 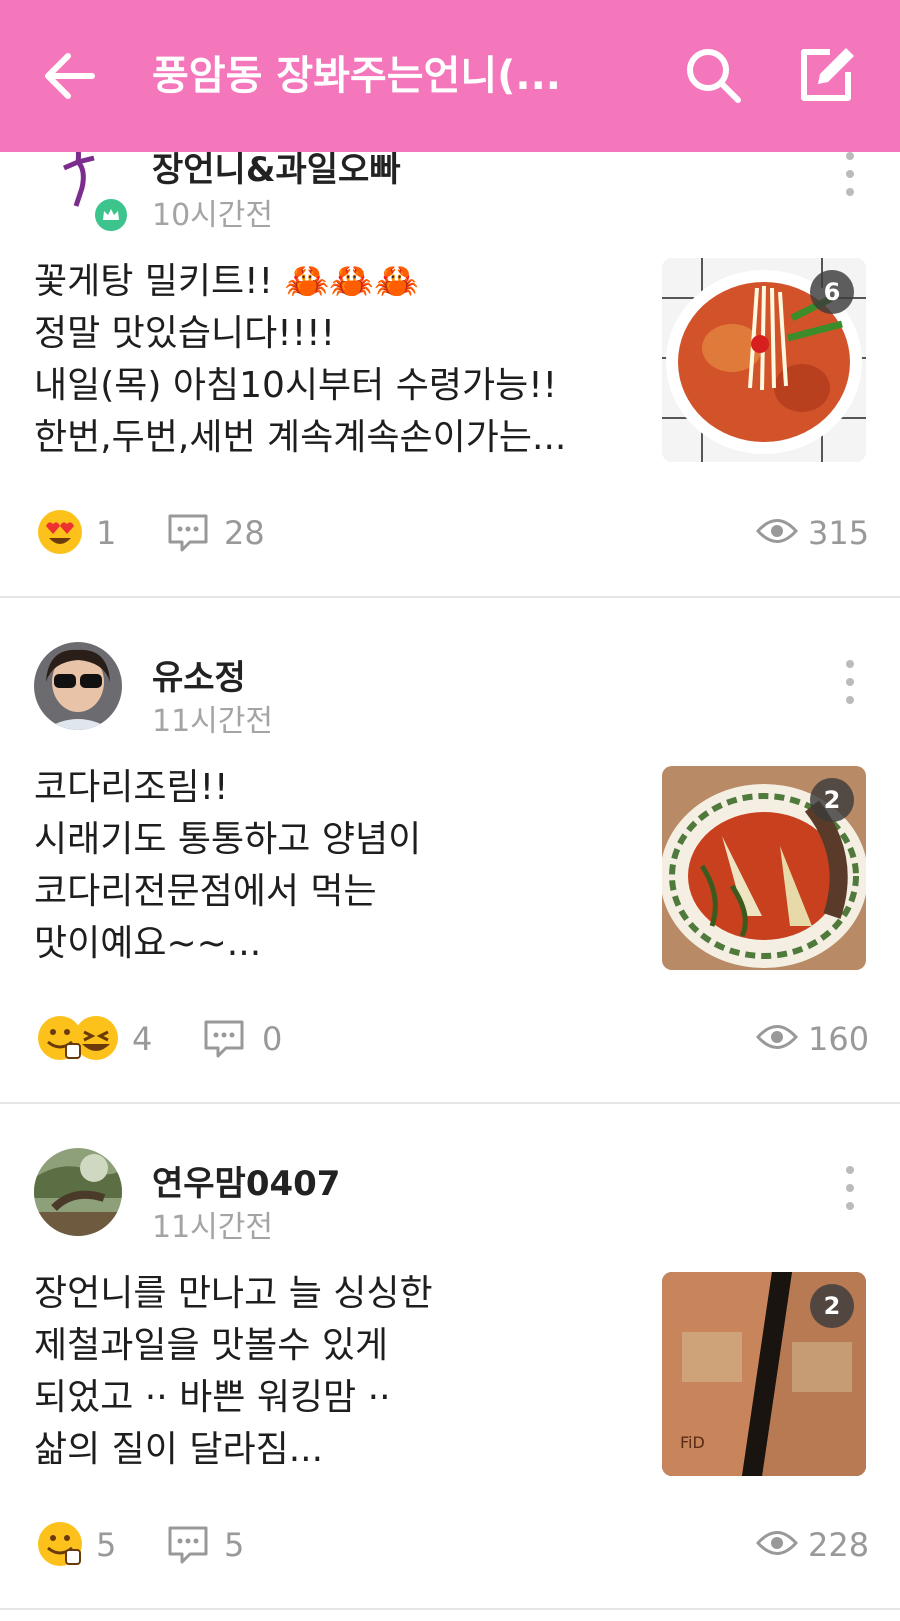 I want to click on more-options-icon, so click(x=850, y=1190).